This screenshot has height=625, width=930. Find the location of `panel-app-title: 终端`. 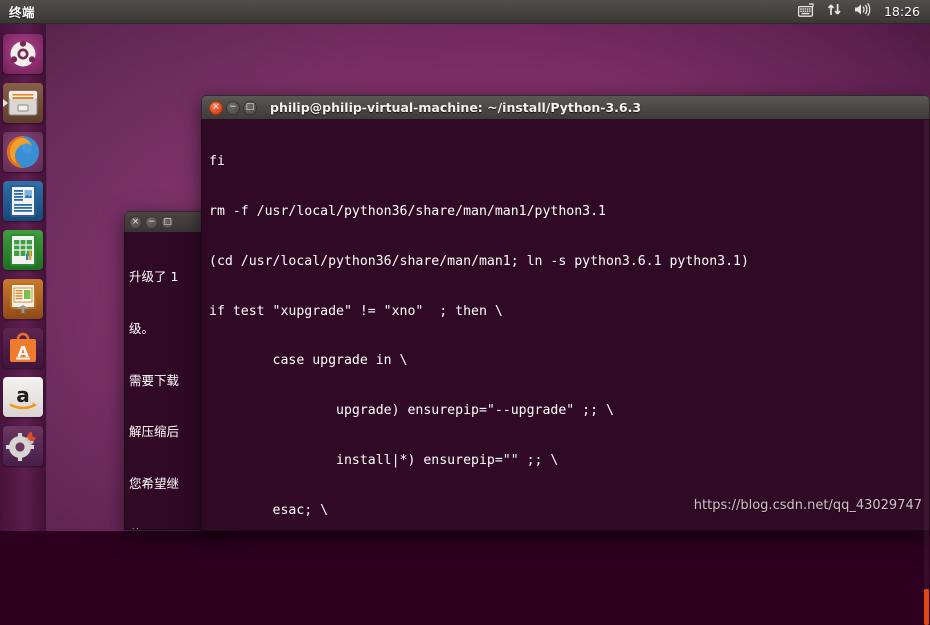

panel-app-title: 终端 is located at coordinates (22, 11).